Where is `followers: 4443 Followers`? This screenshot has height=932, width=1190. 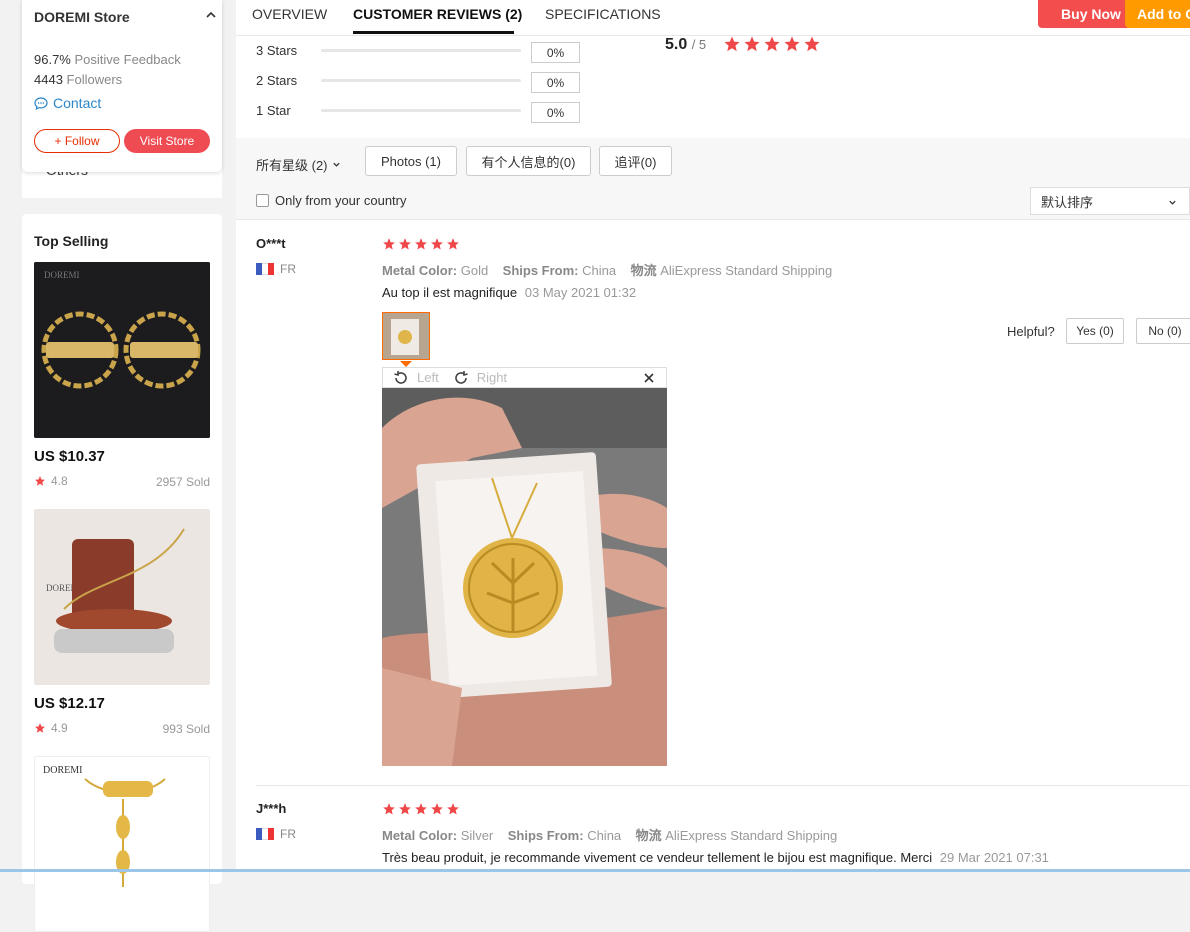
followers: 4443 Followers is located at coordinates (78, 79).